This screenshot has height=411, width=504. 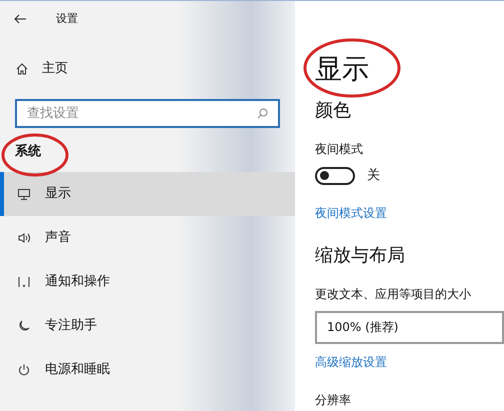 I want to click on home-icon, so click(x=22, y=69).